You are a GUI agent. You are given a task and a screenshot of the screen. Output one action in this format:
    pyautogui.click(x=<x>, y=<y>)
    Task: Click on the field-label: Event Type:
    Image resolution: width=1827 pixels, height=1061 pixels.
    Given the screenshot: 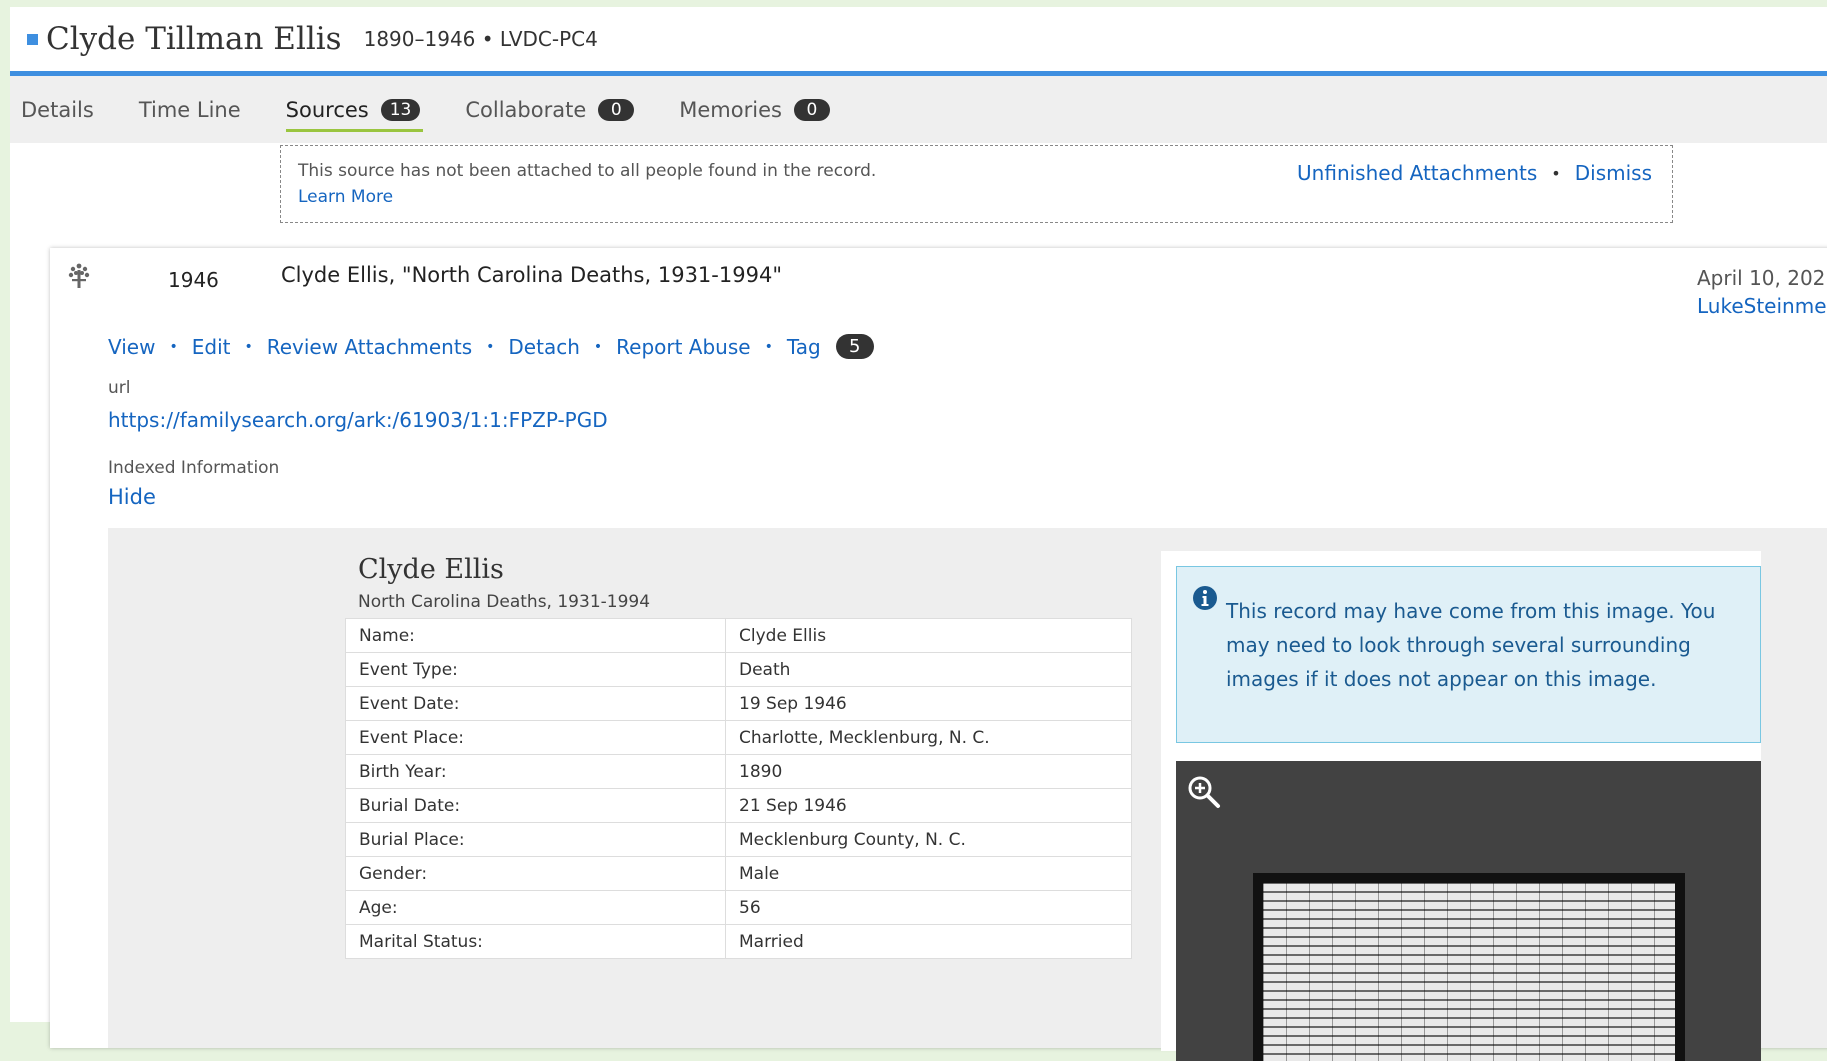 What is the action you would take?
    pyautogui.click(x=535, y=669)
    